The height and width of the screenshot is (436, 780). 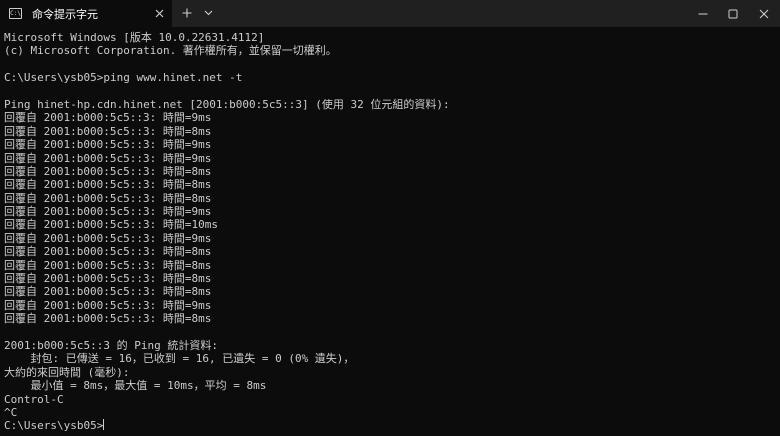 I want to click on tab-command-prompt: C:\ 命令提示字元, so click(x=86, y=13).